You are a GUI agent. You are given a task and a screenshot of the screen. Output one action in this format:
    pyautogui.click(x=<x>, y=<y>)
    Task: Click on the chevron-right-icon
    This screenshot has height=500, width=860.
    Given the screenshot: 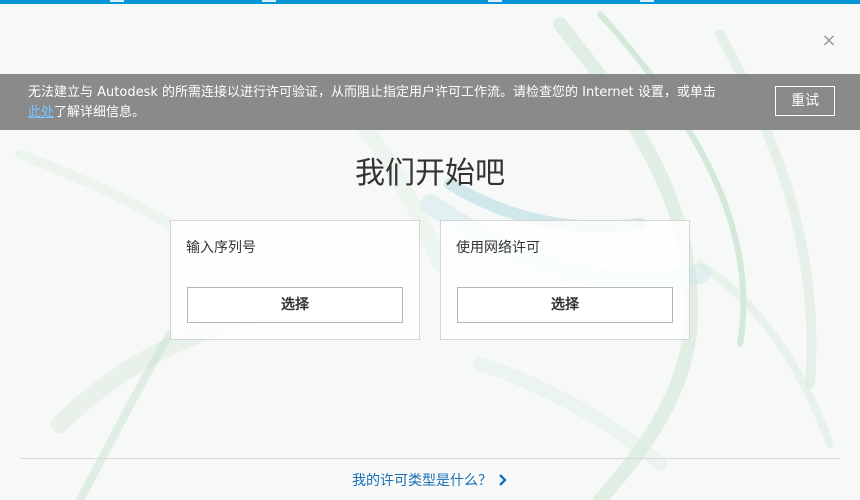 What is the action you would take?
    pyautogui.click(x=503, y=480)
    